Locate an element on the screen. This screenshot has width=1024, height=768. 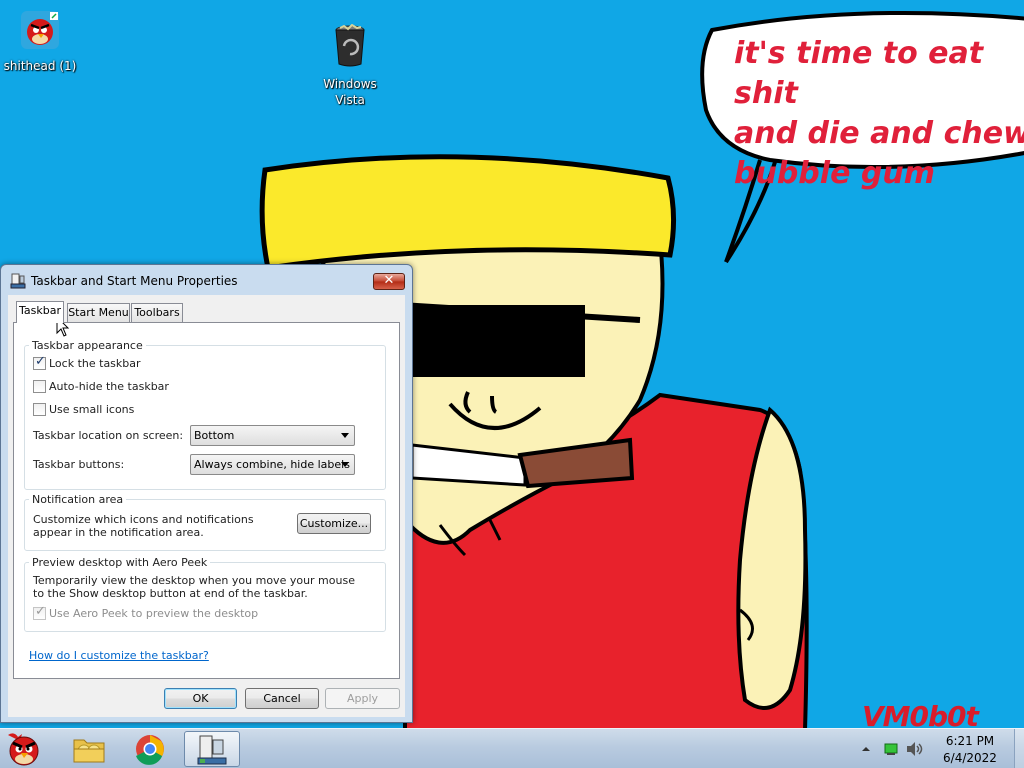
taskbar-angry-birds-button is located at coordinates (28, 749).